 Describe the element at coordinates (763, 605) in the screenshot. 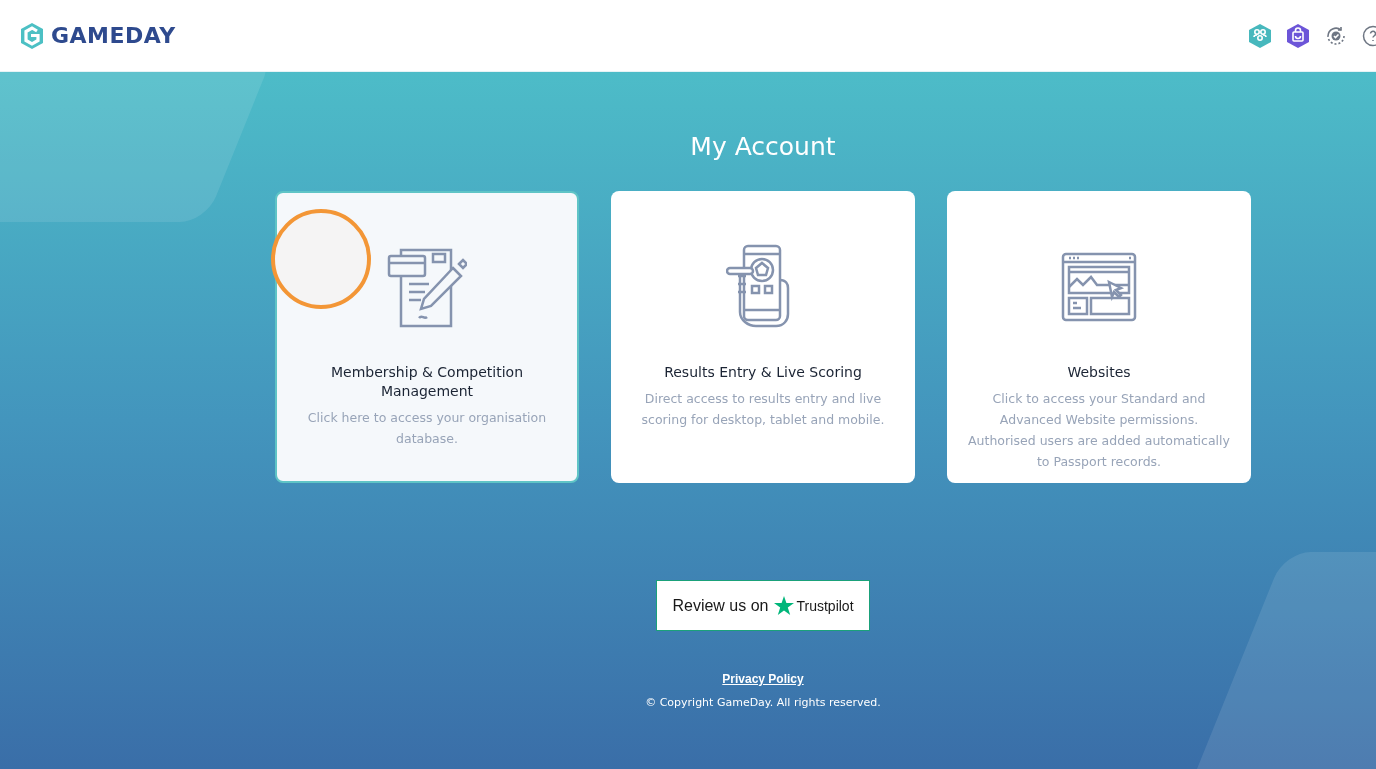

I see `trustpilot-review-button: Review us on Trustpilot` at that location.